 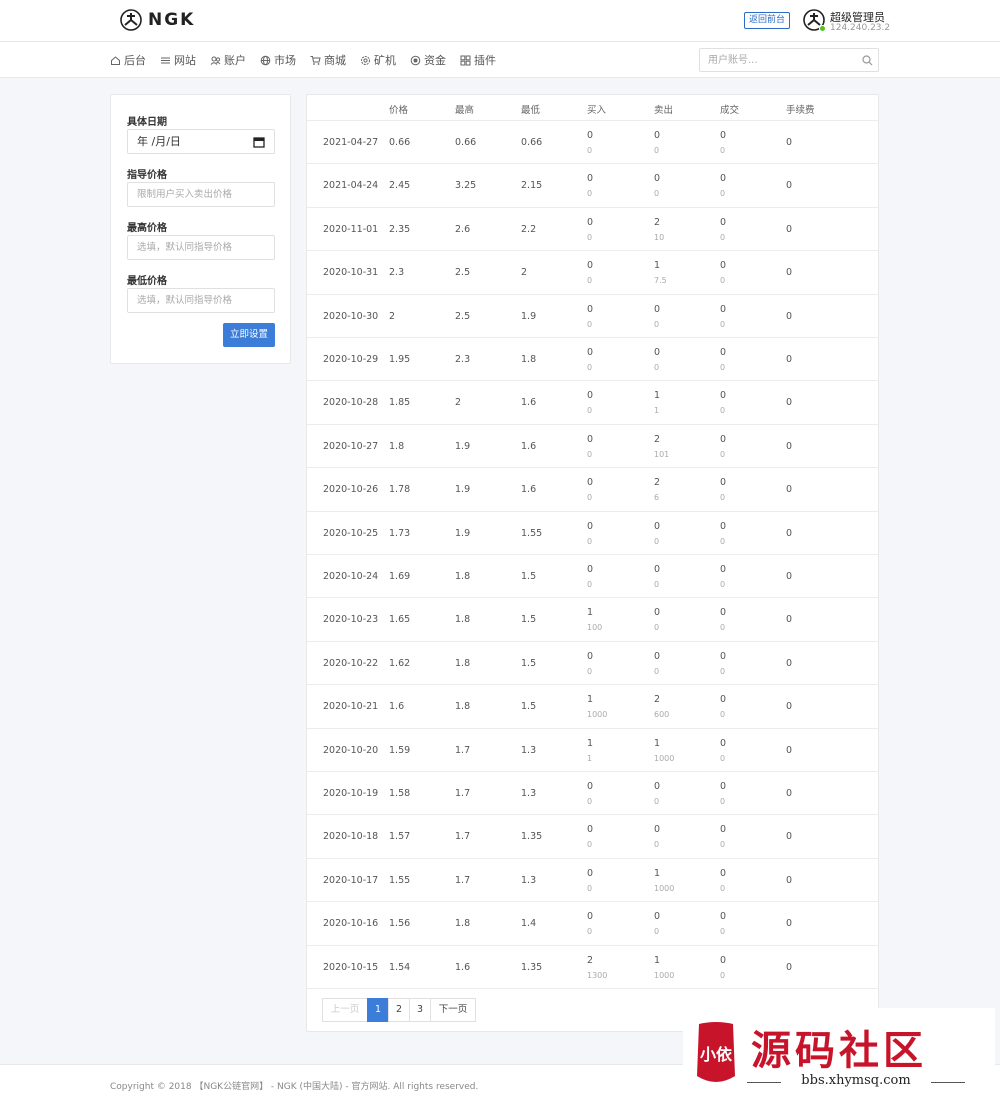 I want to click on nav-item-label: 后台, so click(x=135, y=60).